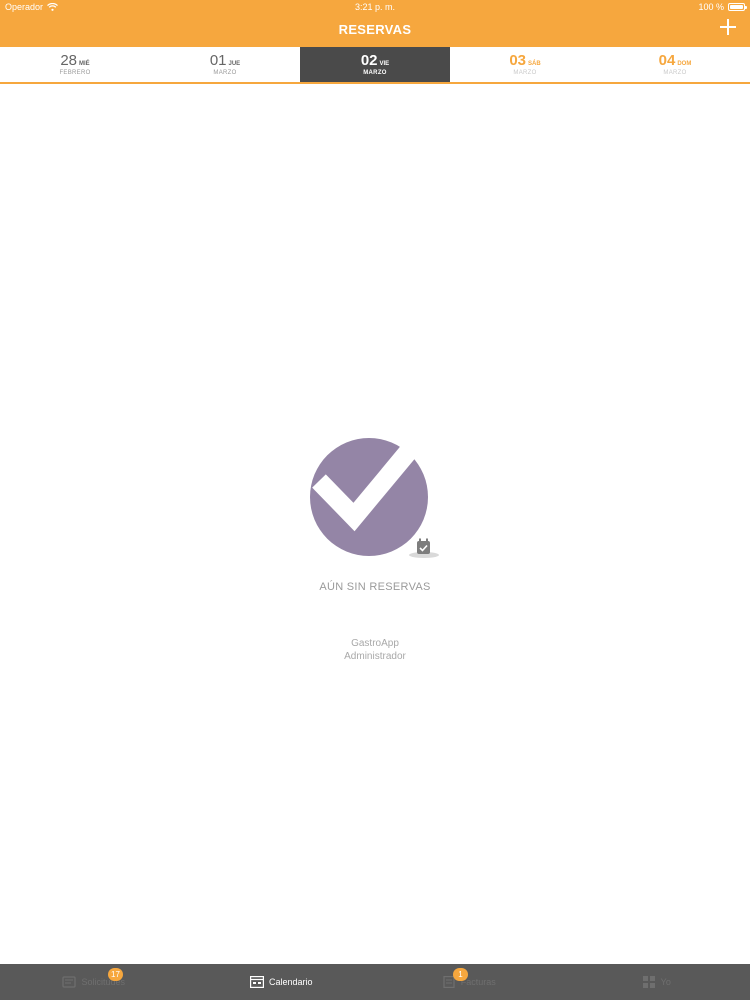  I want to click on date-weekday: JUE, so click(234, 64).